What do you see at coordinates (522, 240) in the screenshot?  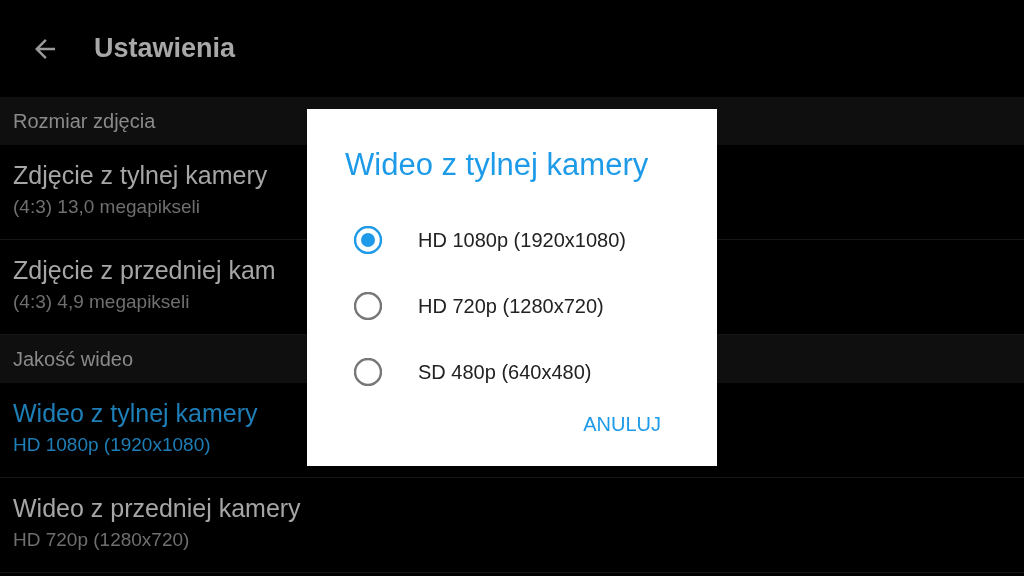 I see `option-label: HD 1080p (1920x1080)` at bounding box center [522, 240].